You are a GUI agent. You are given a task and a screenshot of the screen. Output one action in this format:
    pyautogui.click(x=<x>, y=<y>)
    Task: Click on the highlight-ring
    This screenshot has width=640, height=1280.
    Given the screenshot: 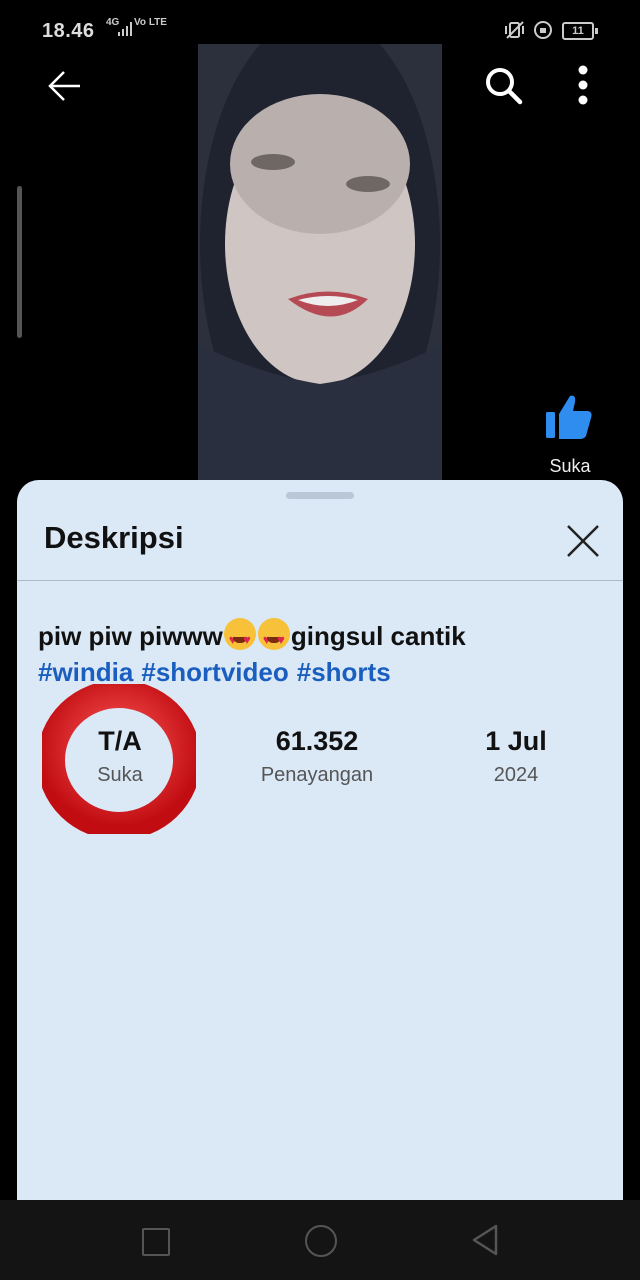 What is the action you would take?
    pyautogui.click(x=119, y=759)
    